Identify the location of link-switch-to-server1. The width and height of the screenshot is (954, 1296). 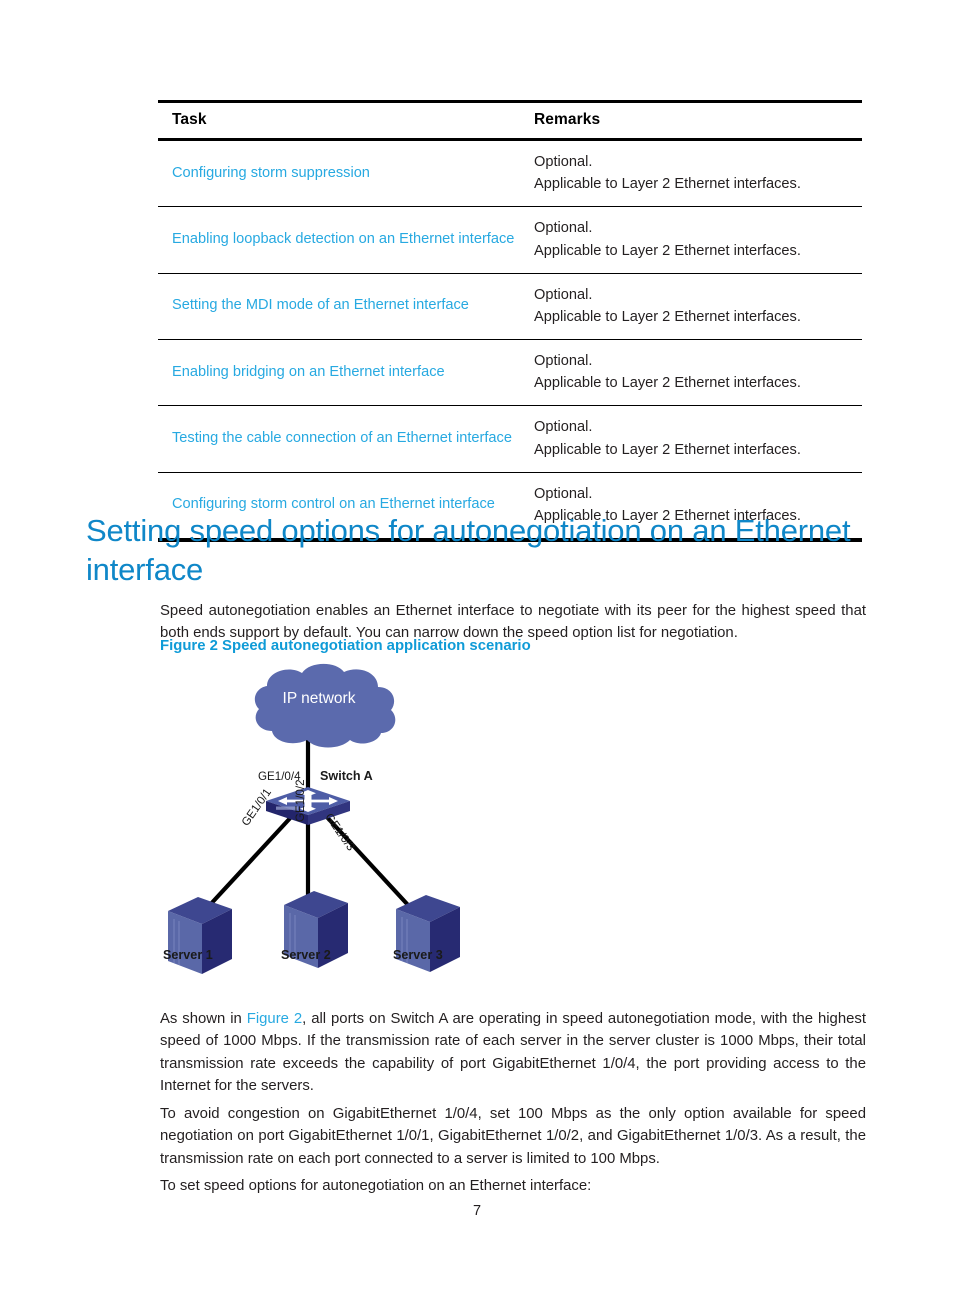
(250, 861).